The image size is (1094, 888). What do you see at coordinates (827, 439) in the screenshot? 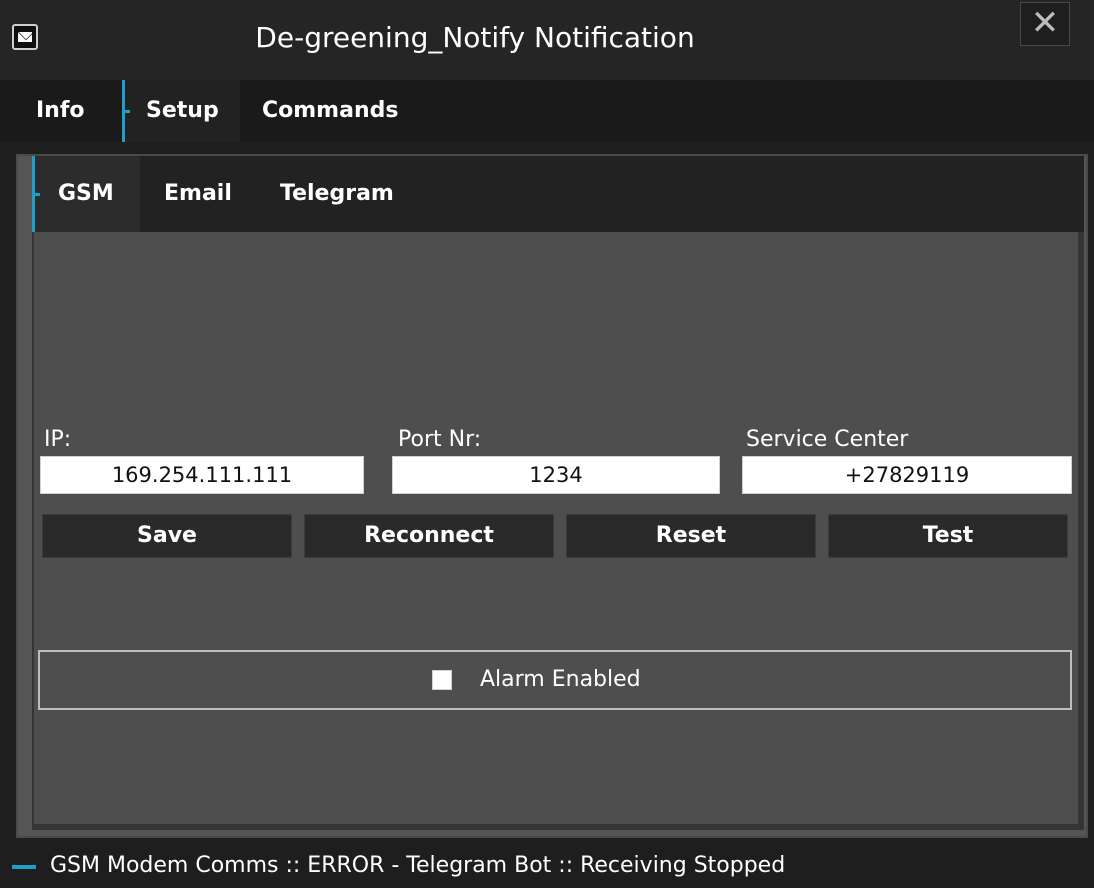
I see `service-center-label: Service Center` at bounding box center [827, 439].